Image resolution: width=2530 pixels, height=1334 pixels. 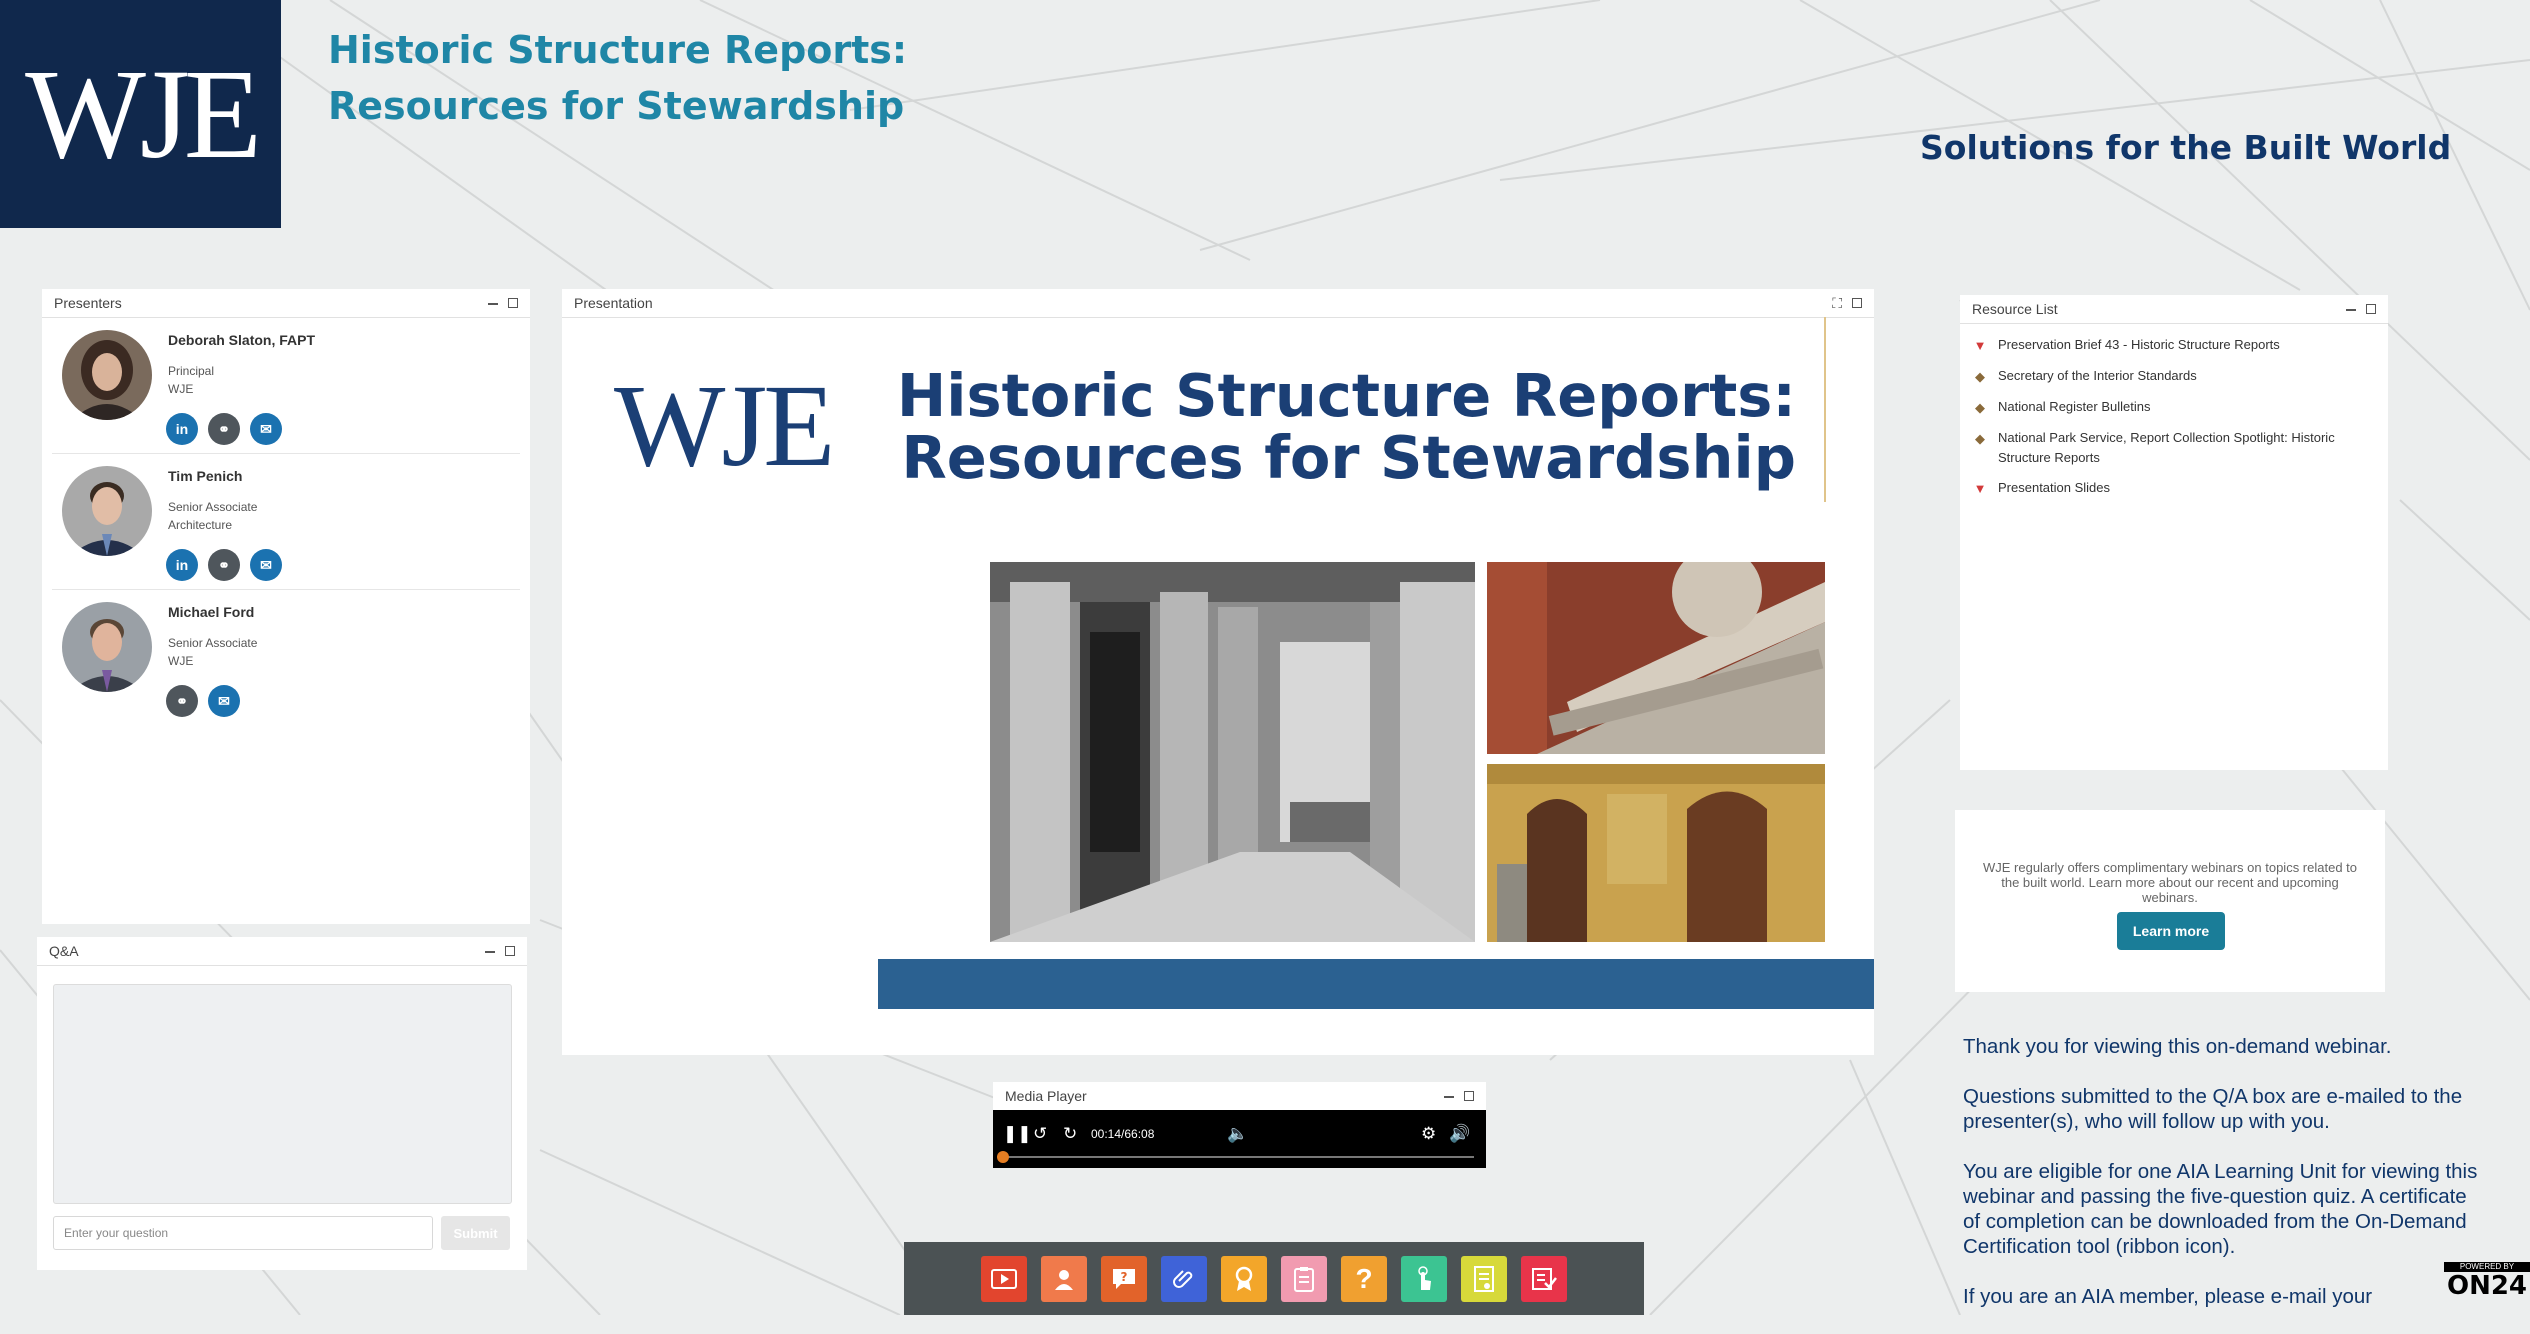 What do you see at coordinates (2487, 1286) in the screenshot?
I see `on24-label: ON24` at bounding box center [2487, 1286].